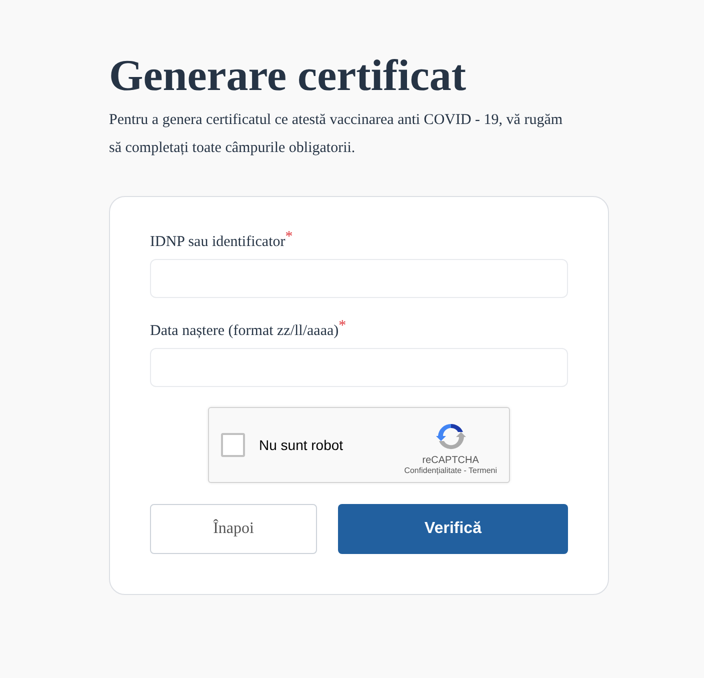 This screenshot has width=704, height=678. Describe the element at coordinates (336, 134) in the screenshot. I see `intro-text: Pentru a genera certificatul ce atestă vaccinarea anti COVID - 19, vă rugăm să completați toate câmpurile obligatorii.` at that location.